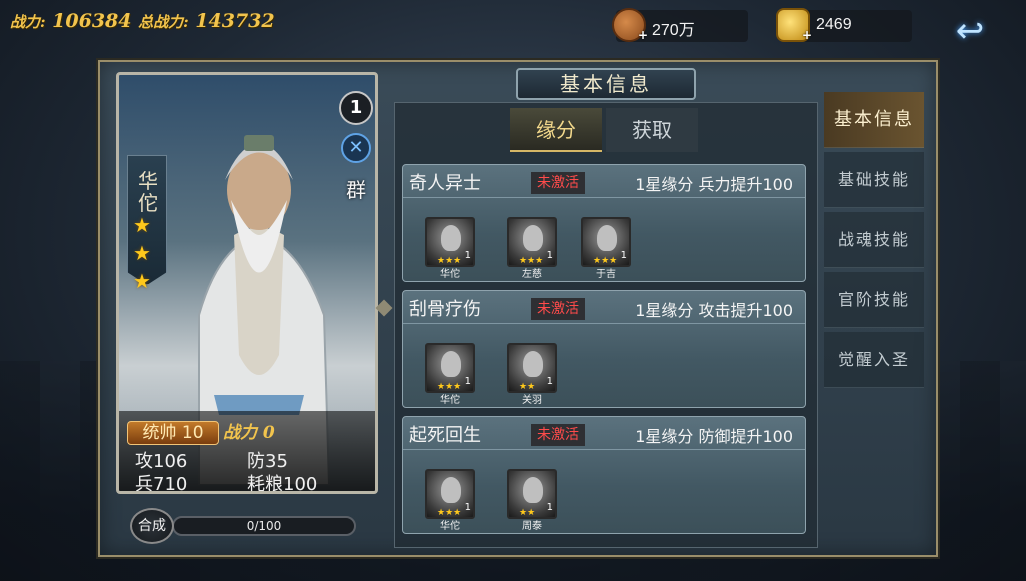 The image size is (1026, 581). I want to click on defense-label: 防, so click(256, 461).